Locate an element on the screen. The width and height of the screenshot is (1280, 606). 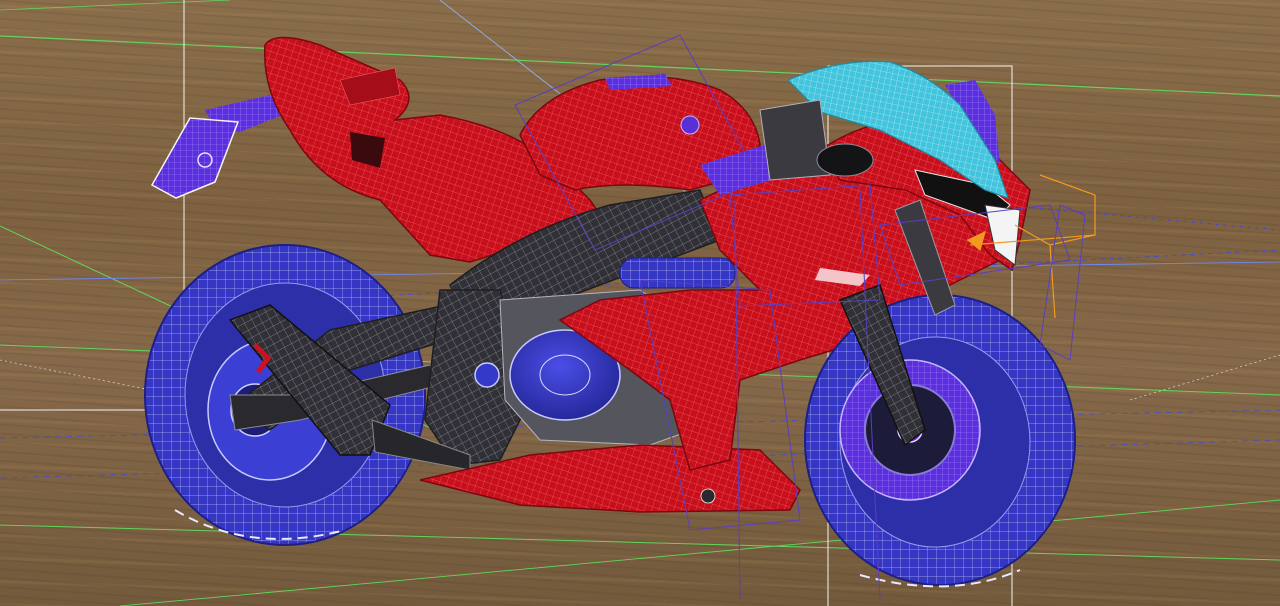
tail-bracket is located at coordinates (220, 147).